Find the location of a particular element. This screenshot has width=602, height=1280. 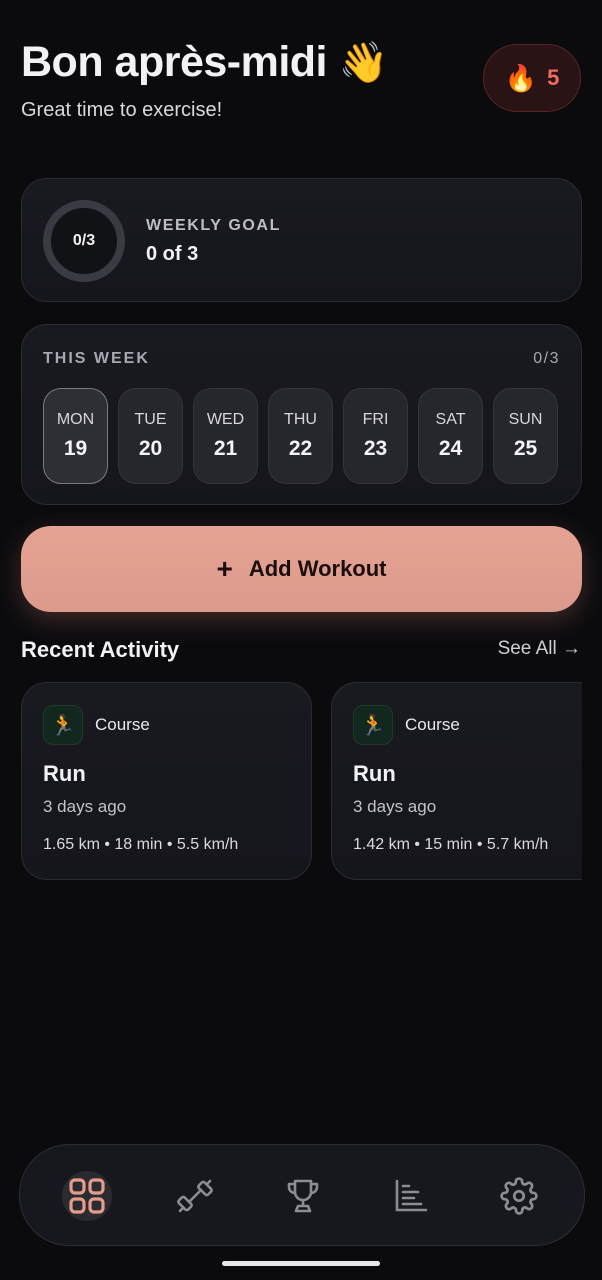

bar-chart-icon is located at coordinates (411, 1195).